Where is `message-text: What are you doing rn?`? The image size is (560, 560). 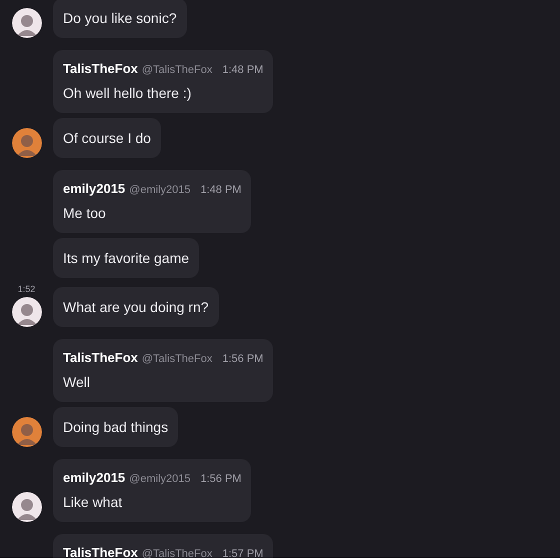 message-text: What are you doing rn? is located at coordinates (136, 307).